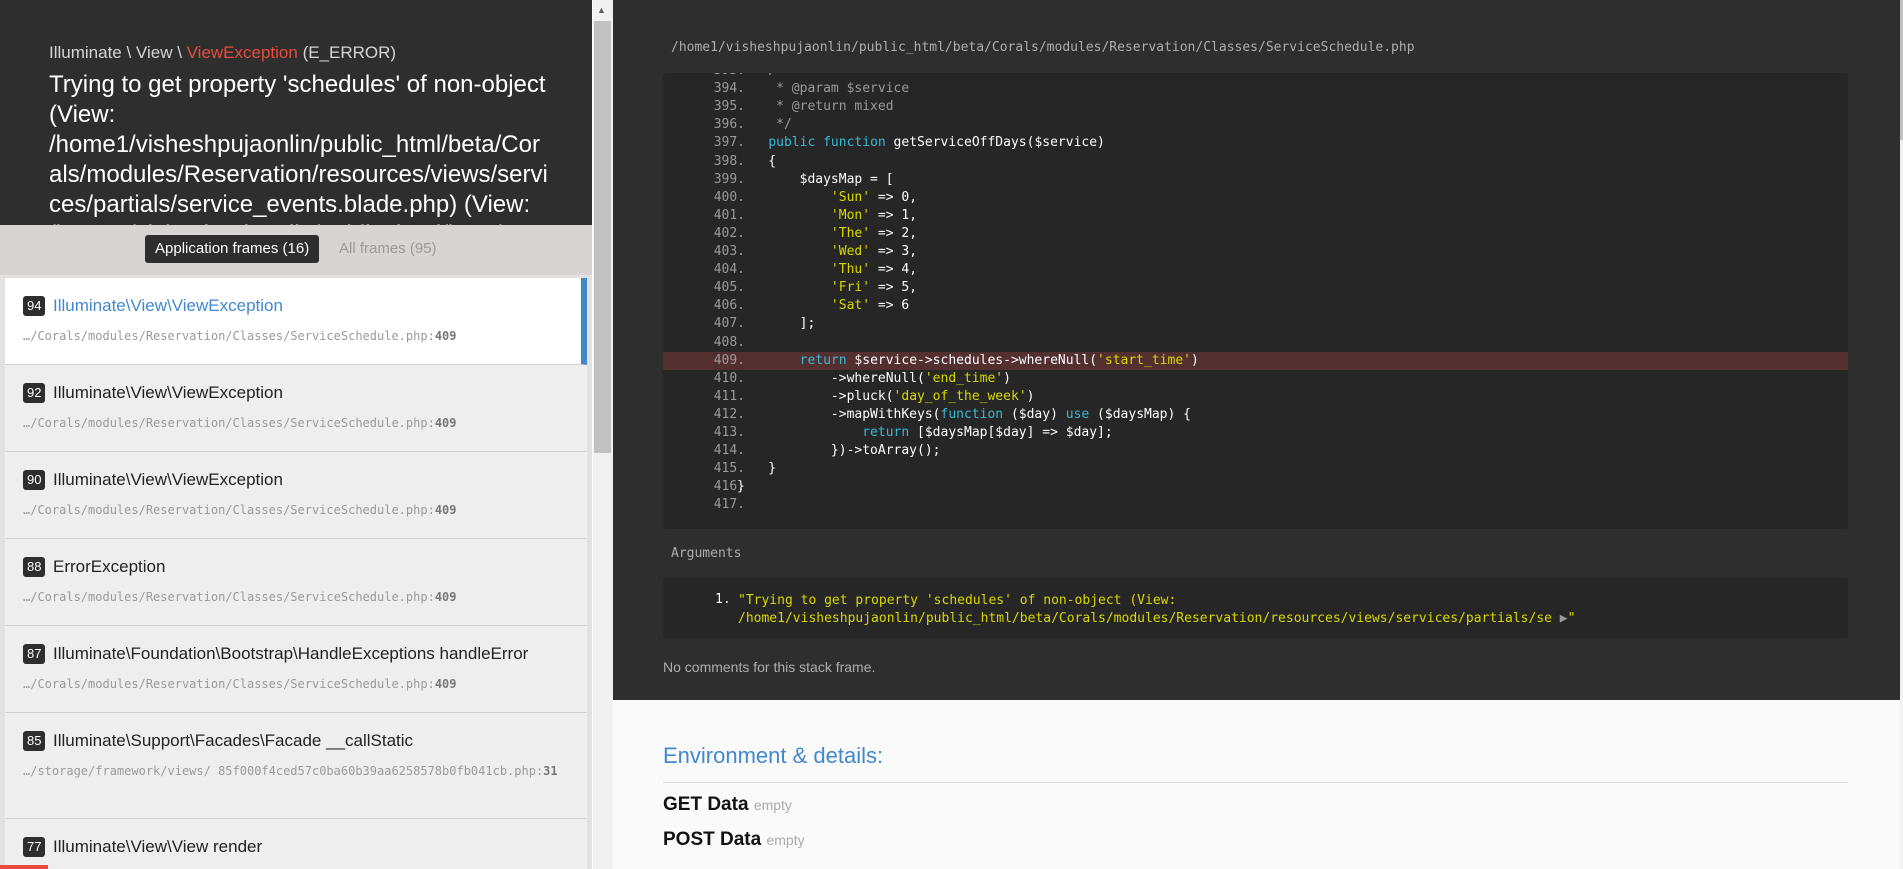 This screenshot has width=1903, height=869. What do you see at coordinates (1255, 89) in the screenshot?
I see `code-line: 394. * @param $service` at bounding box center [1255, 89].